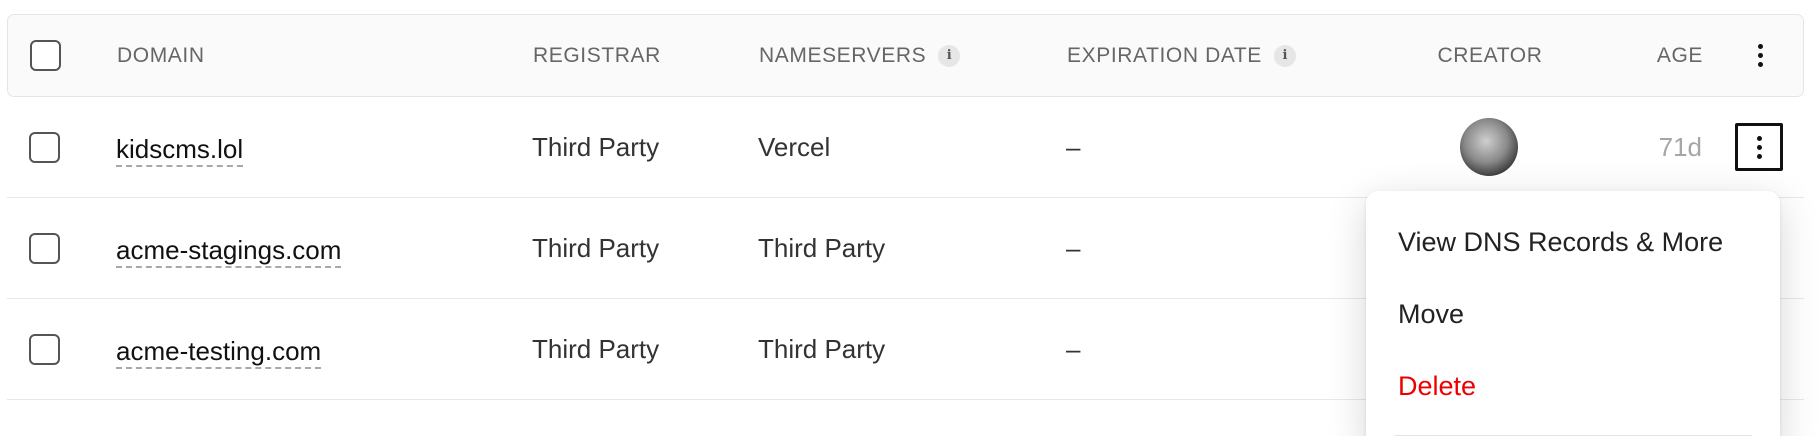  I want to click on domain-link: acme-testing.com, so click(219, 349).